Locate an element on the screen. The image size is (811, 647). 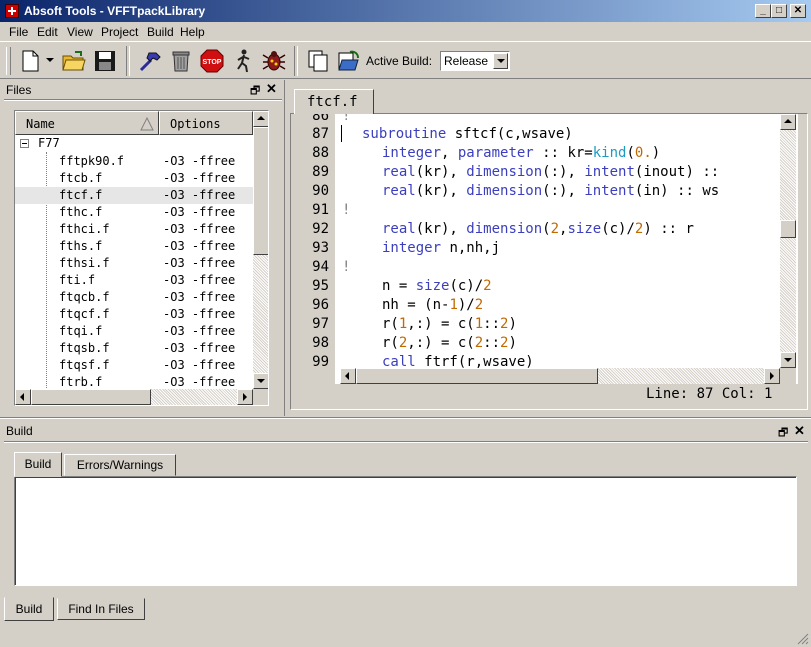
new-file-button is located at coordinates (31, 61).